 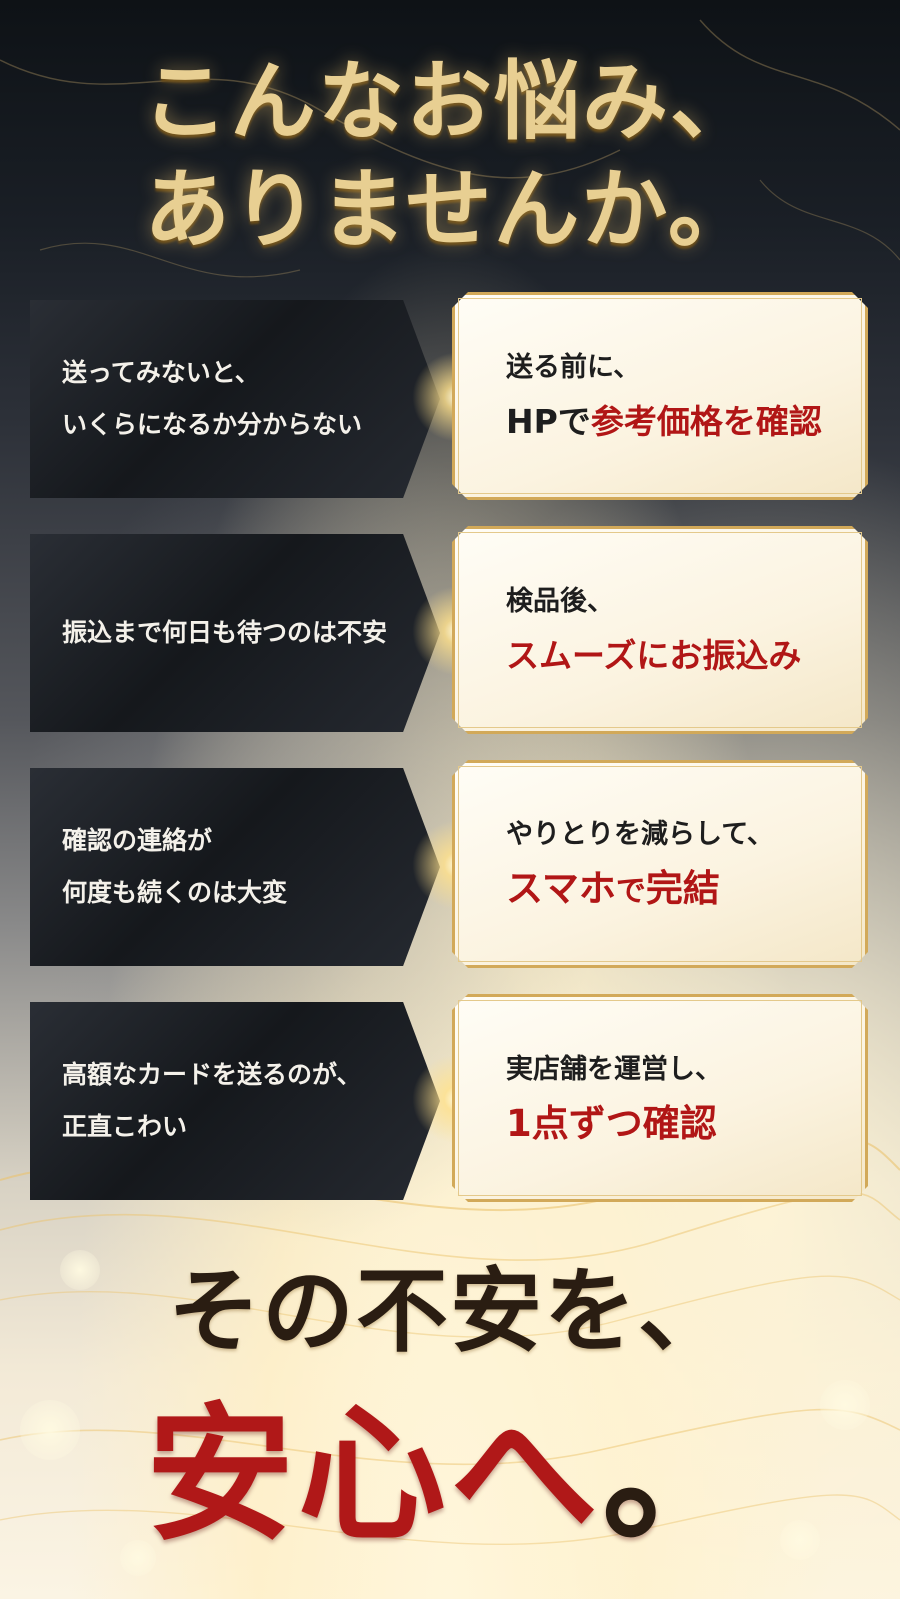 What do you see at coordinates (614, 1069) in the screenshot?
I see `solution-line-1: 実店舗を運営し、` at bounding box center [614, 1069].